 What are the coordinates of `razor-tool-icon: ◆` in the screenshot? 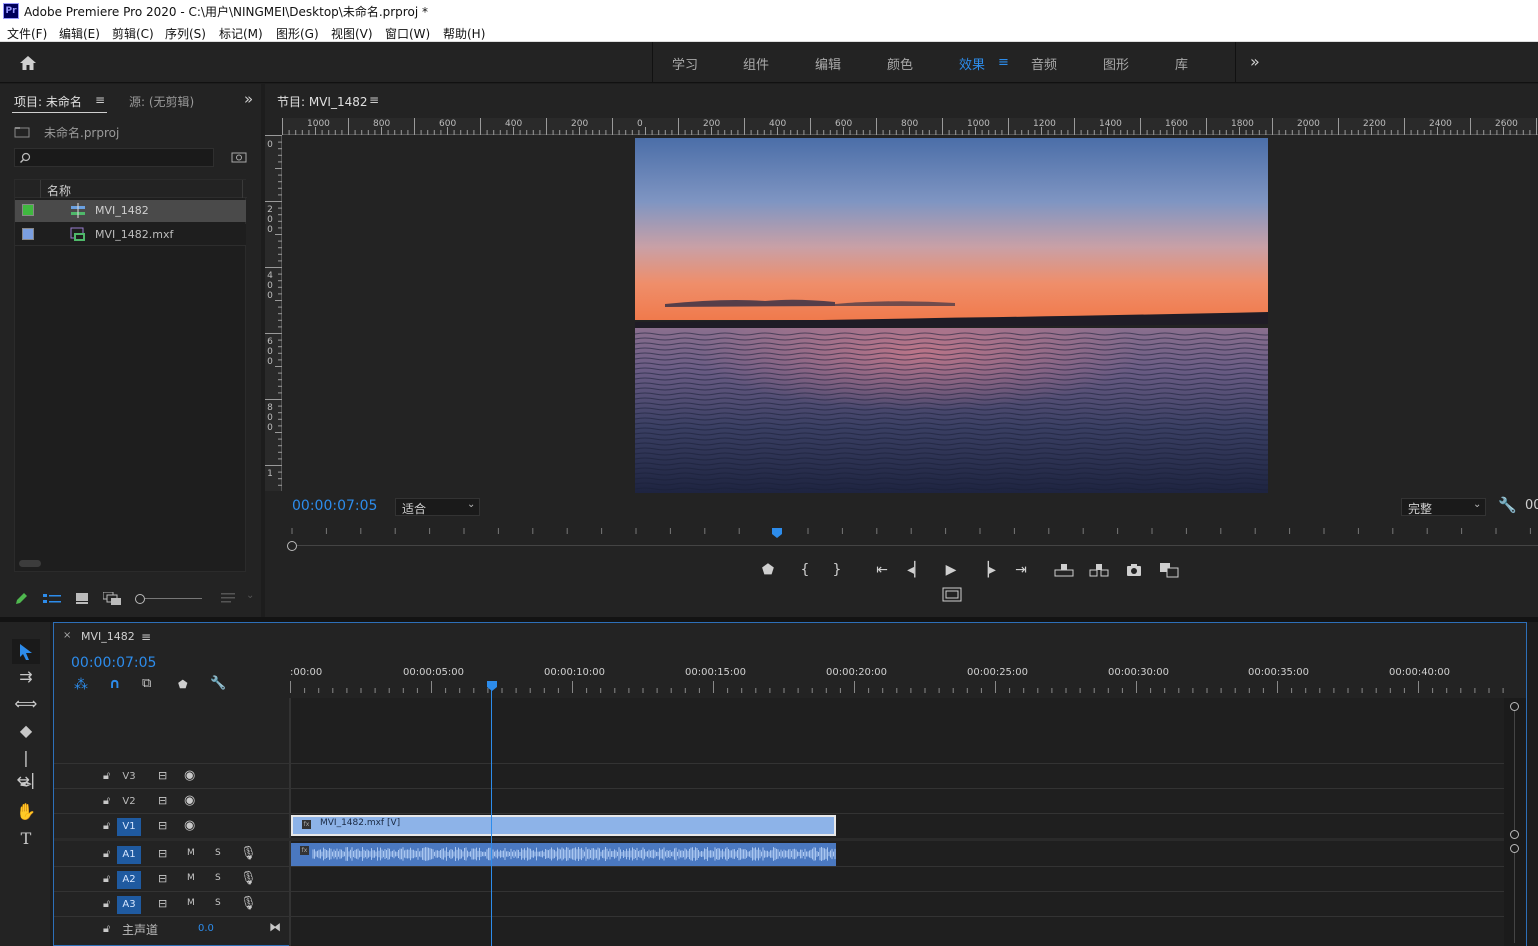 It's located at (26, 731).